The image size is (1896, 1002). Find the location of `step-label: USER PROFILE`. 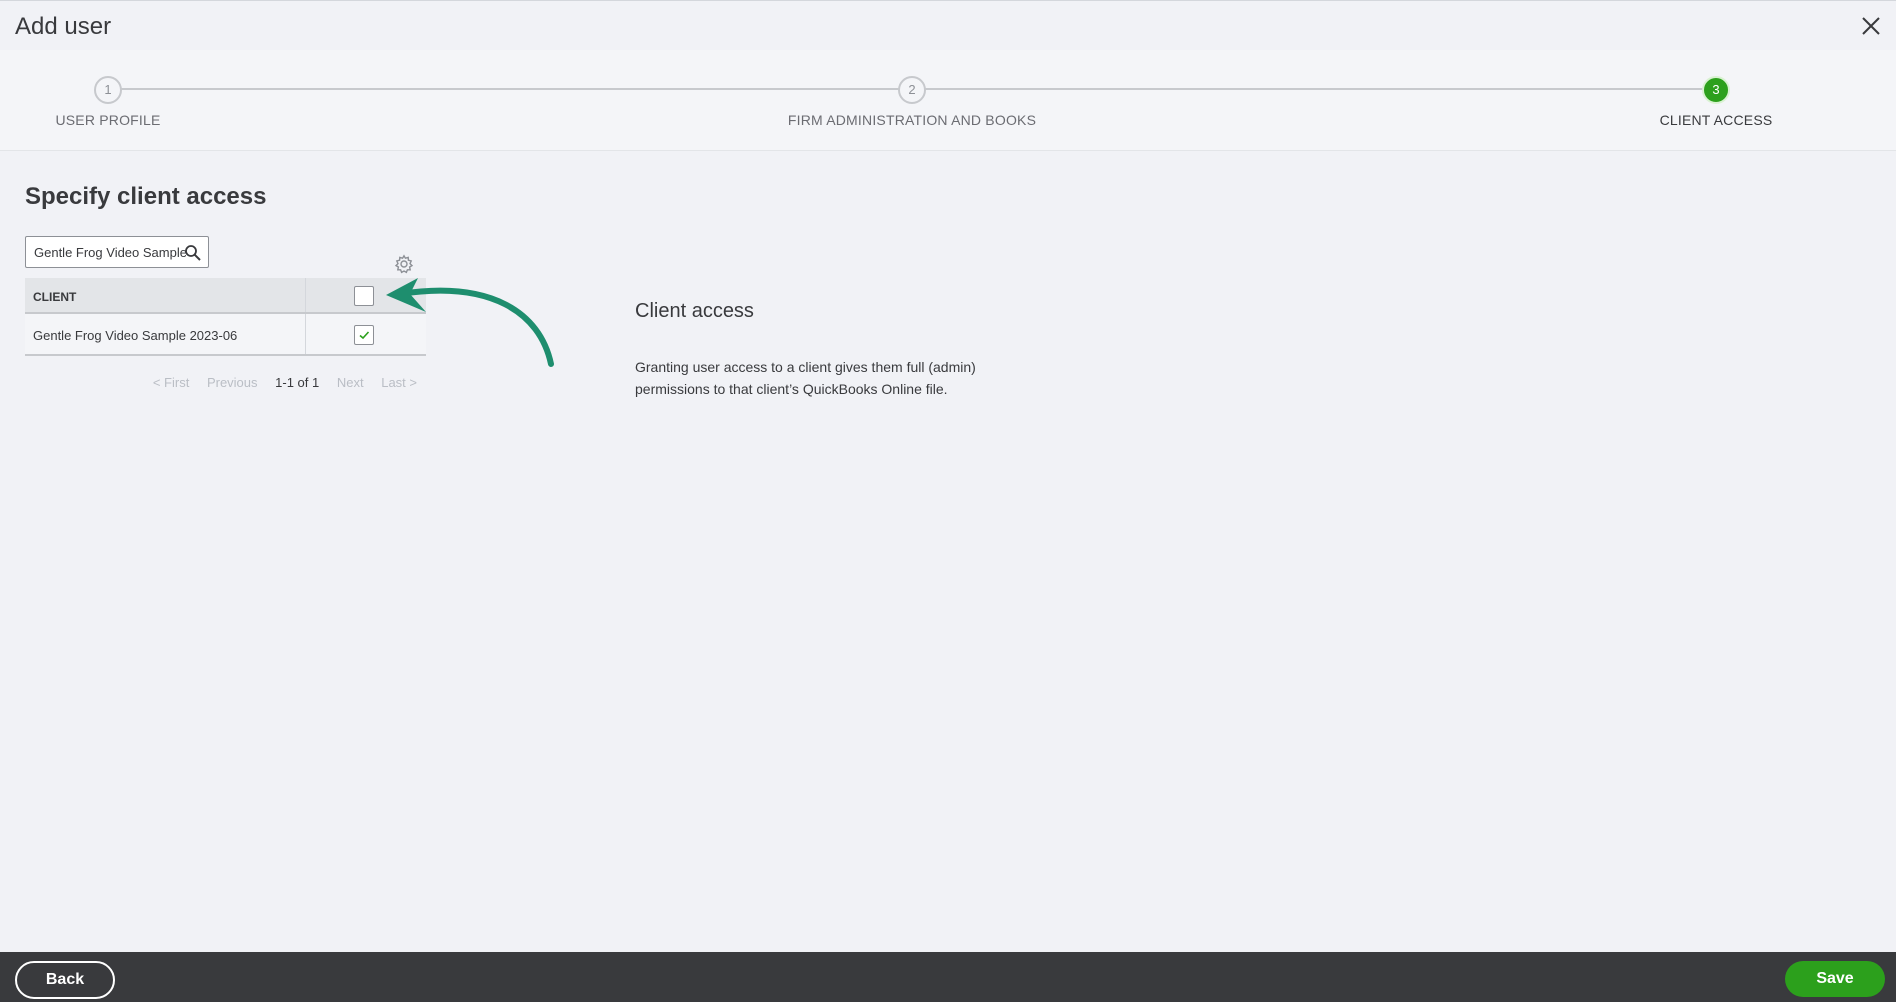

step-label: USER PROFILE is located at coordinates (108, 120).